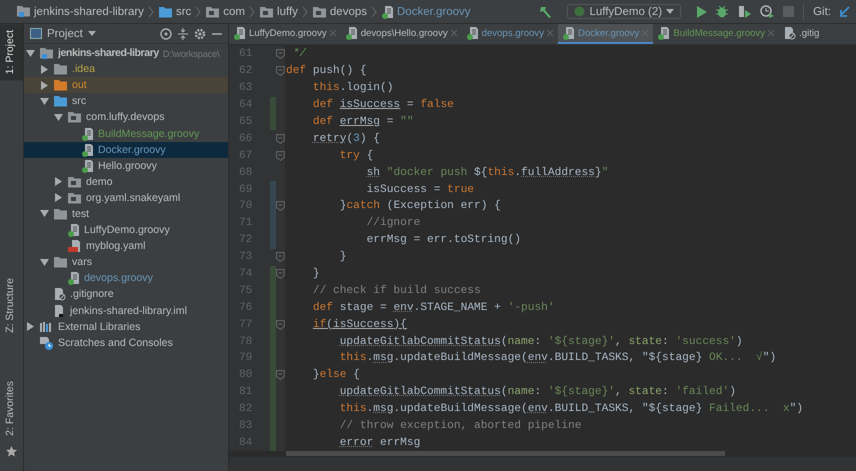 The image size is (856, 471). I want to click on tree-item: test, so click(126, 214).